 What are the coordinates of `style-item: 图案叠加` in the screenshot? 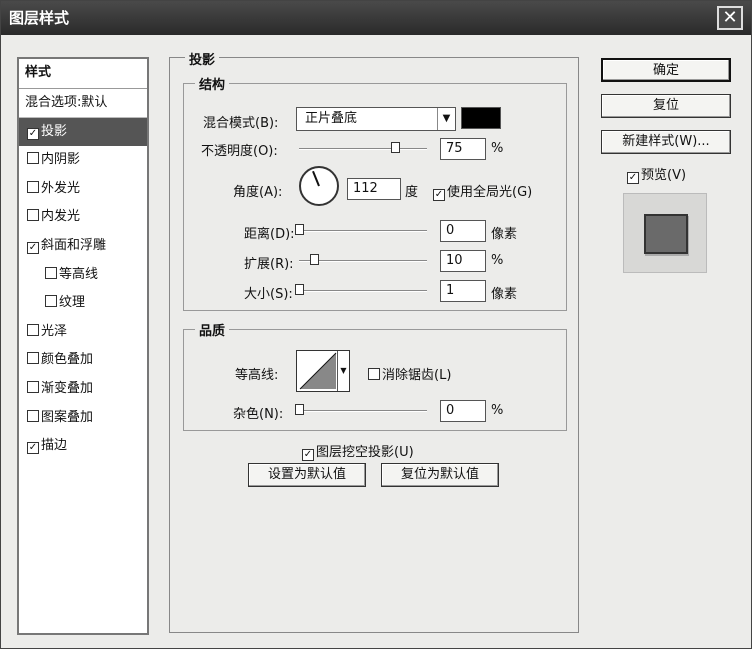 It's located at (83, 418).